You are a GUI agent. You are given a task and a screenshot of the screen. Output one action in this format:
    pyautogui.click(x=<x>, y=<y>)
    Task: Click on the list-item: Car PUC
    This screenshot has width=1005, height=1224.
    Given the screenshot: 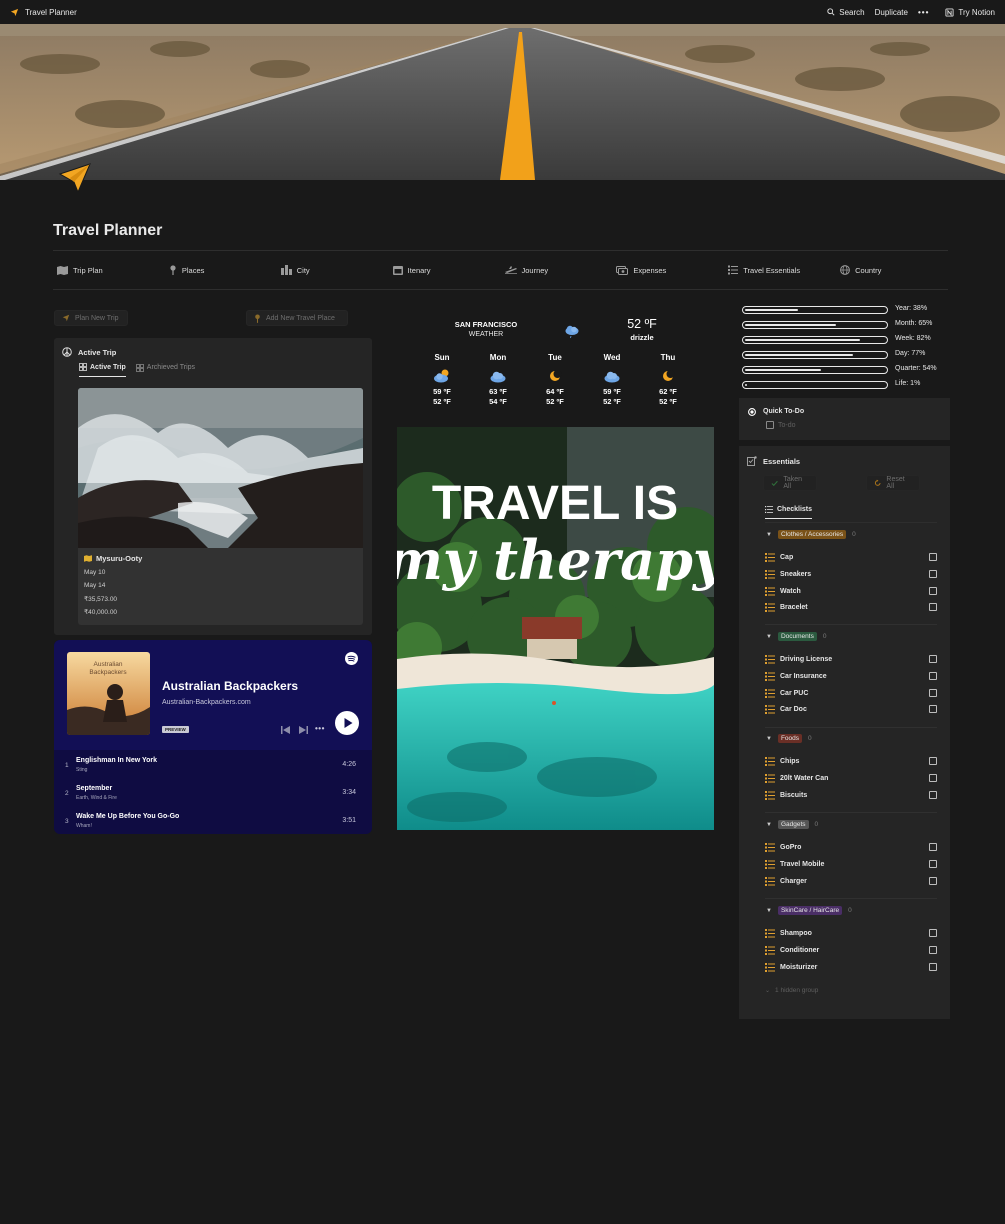 What is the action you would take?
    pyautogui.click(x=851, y=693)
    